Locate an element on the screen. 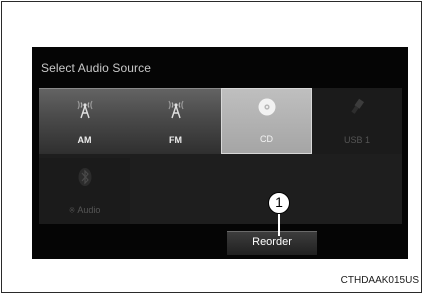 This screenshot has height=293, width=424. reorder-button: Reorder is located at coordinates (272, 243).